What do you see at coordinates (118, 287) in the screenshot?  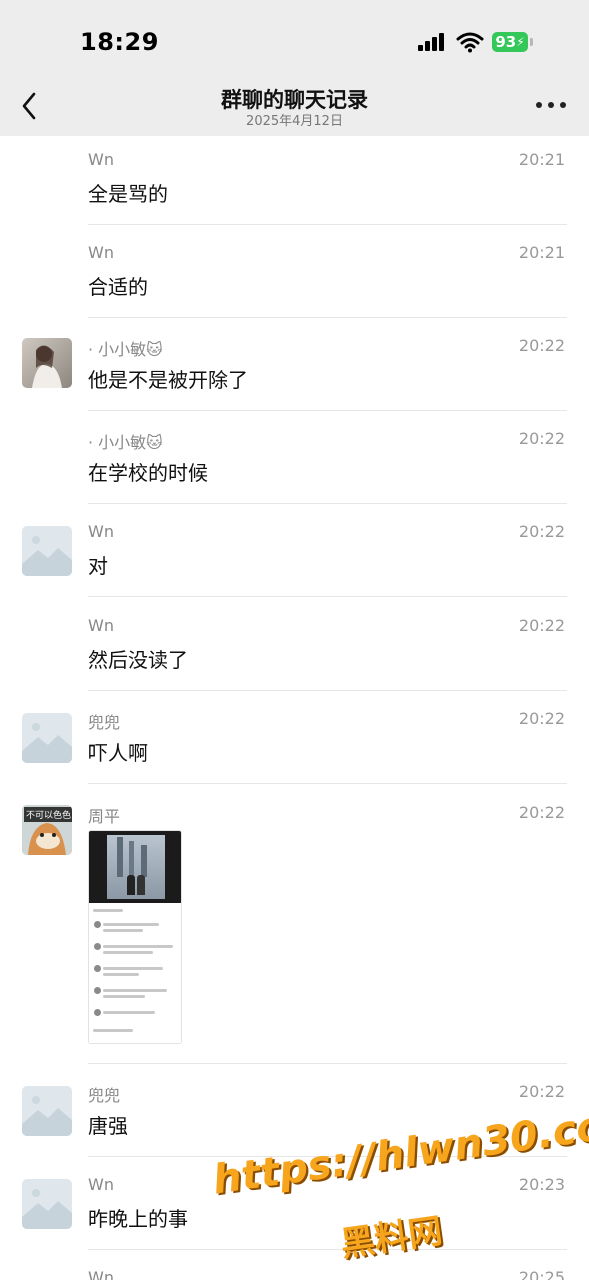 I see `message-text: 合适的` at bounding box center [118, 287].